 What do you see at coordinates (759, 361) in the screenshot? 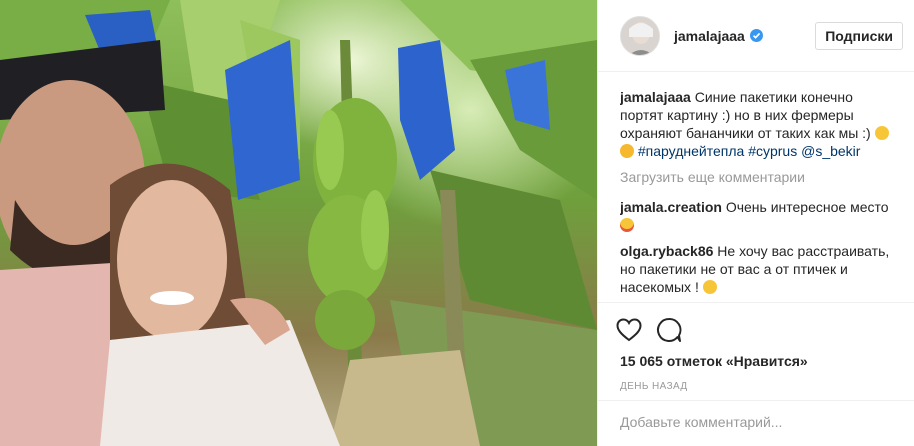
I see `likes-count: 15 065 отметок «Нравится»` at bounding box center [759, 361].